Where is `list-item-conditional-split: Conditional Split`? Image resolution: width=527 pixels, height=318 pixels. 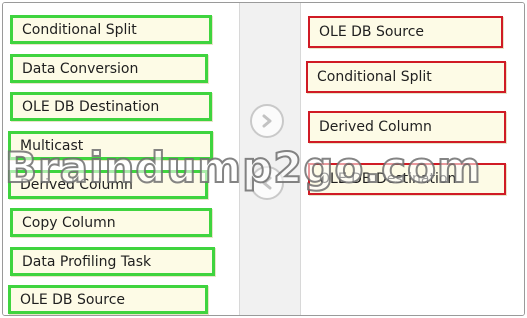 list-item-conditional-split: Conditional Split is located at coordinates (111, 29).